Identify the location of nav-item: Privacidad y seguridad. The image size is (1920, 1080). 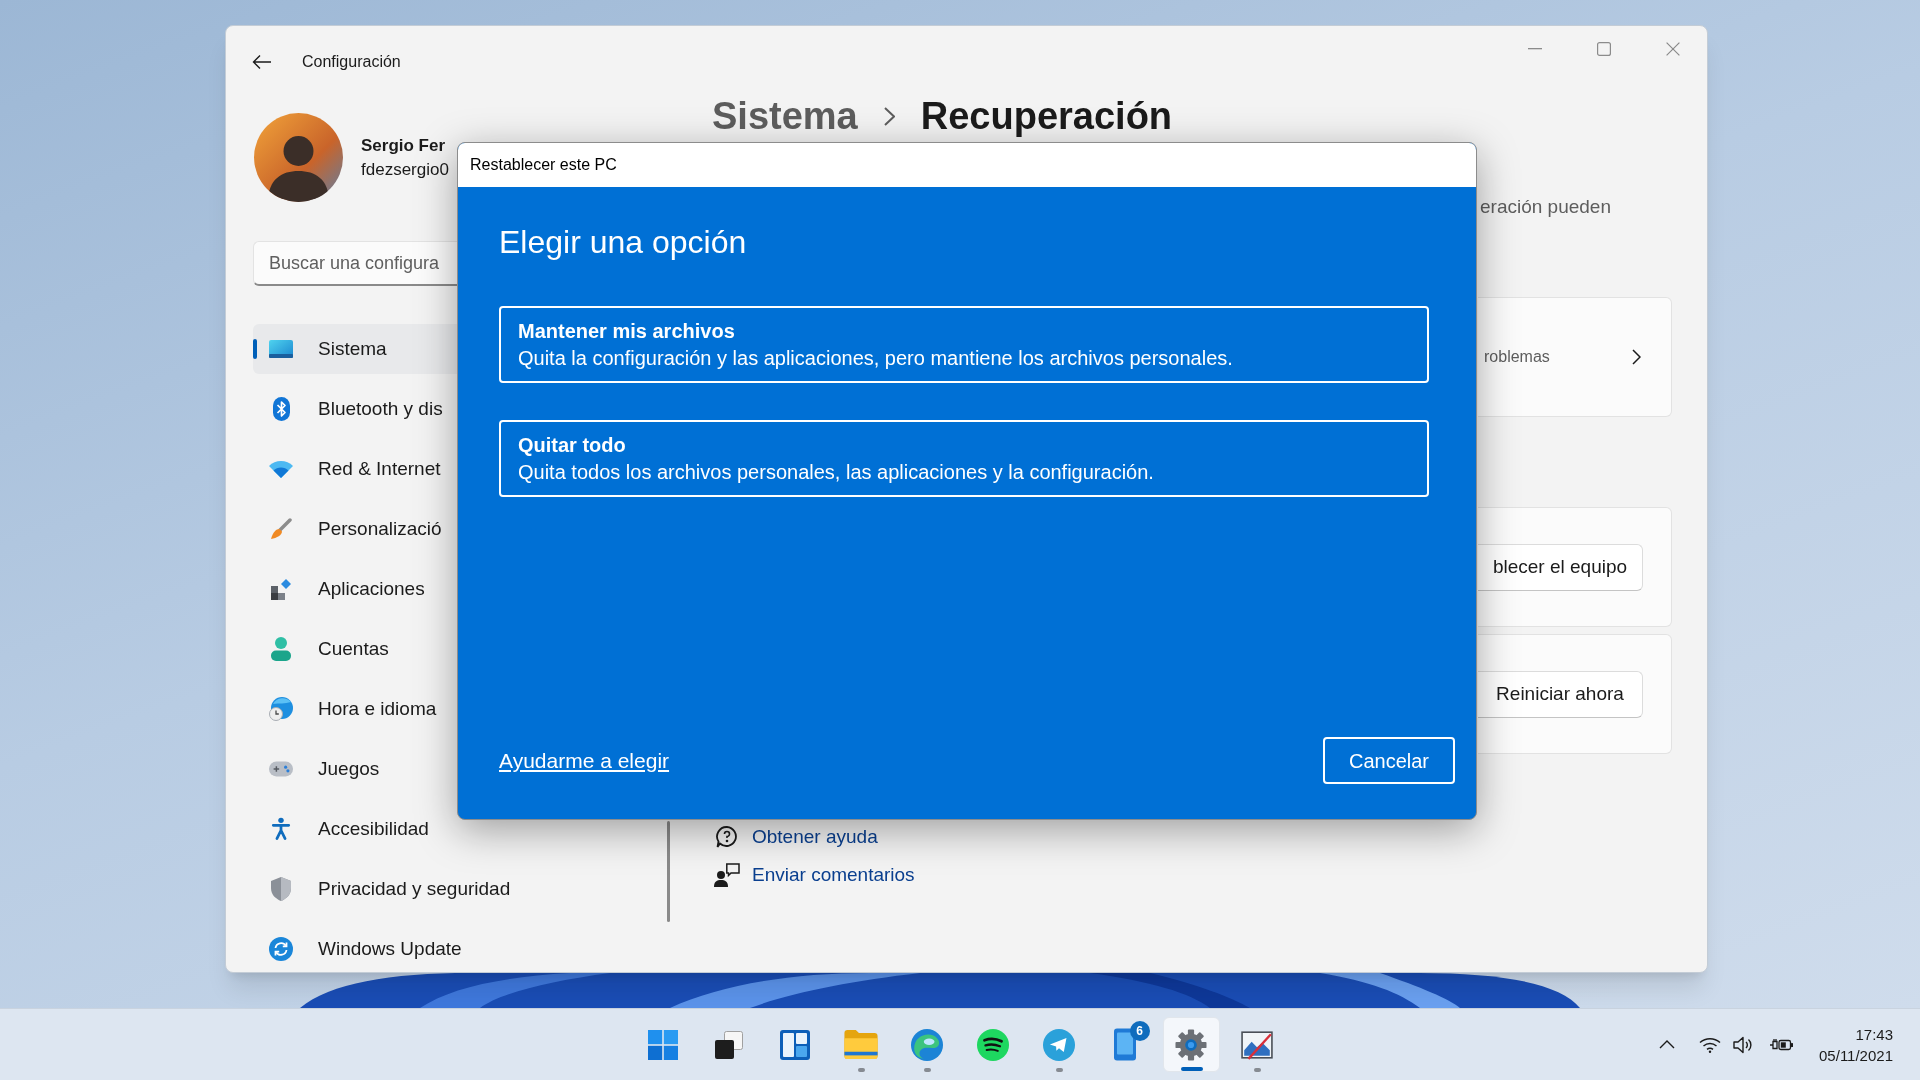
(386, 889).